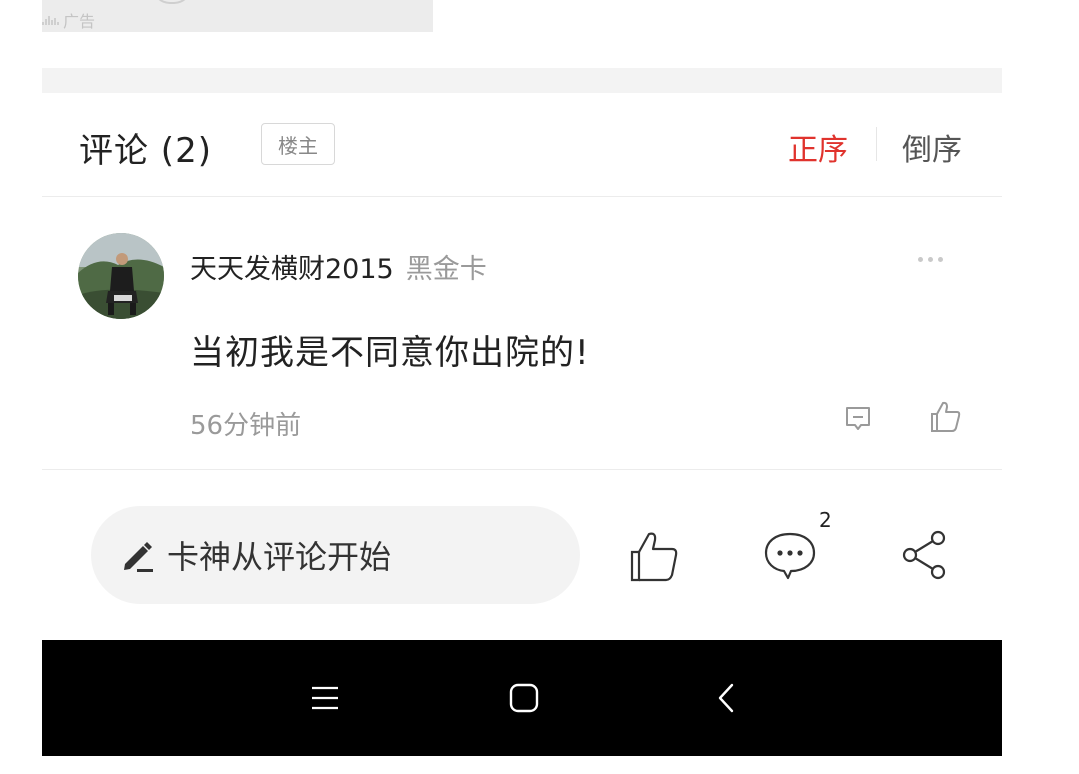 The height and width of the screenshot is (774, 1079). I want to click on comment-input: 卡神从评论开始, so click(335, 555).